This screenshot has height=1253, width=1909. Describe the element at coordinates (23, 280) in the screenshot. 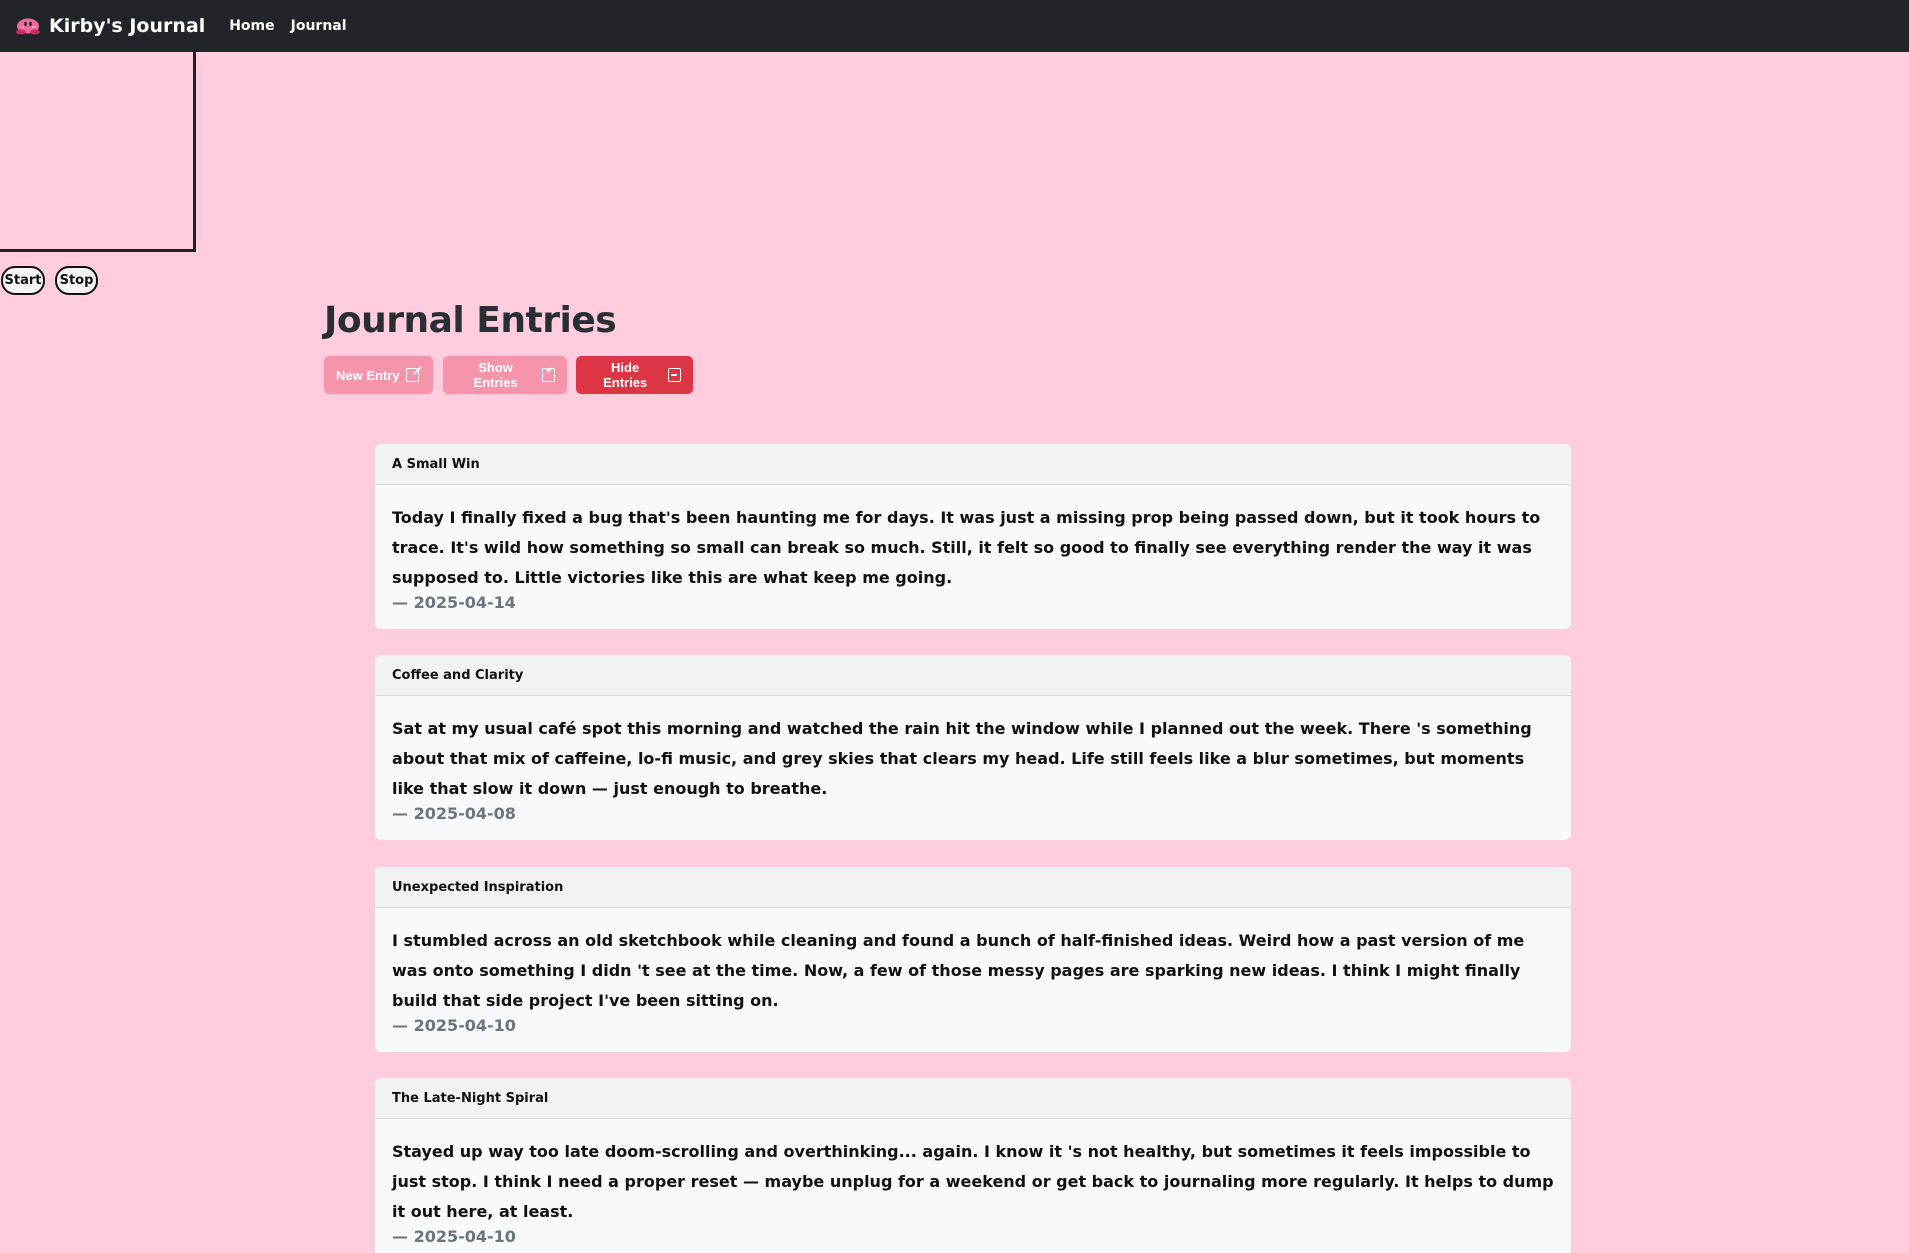

I see `start-button: Start` at that location.